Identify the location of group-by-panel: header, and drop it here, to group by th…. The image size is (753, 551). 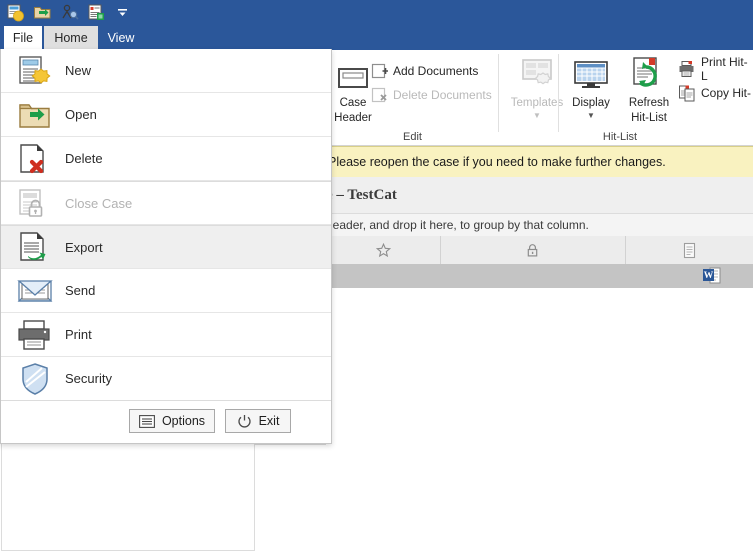
(539, 225).